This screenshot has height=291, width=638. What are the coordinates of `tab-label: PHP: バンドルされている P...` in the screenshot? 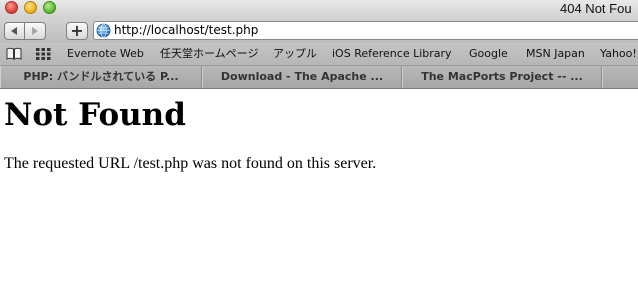 It's located at (101, 76).